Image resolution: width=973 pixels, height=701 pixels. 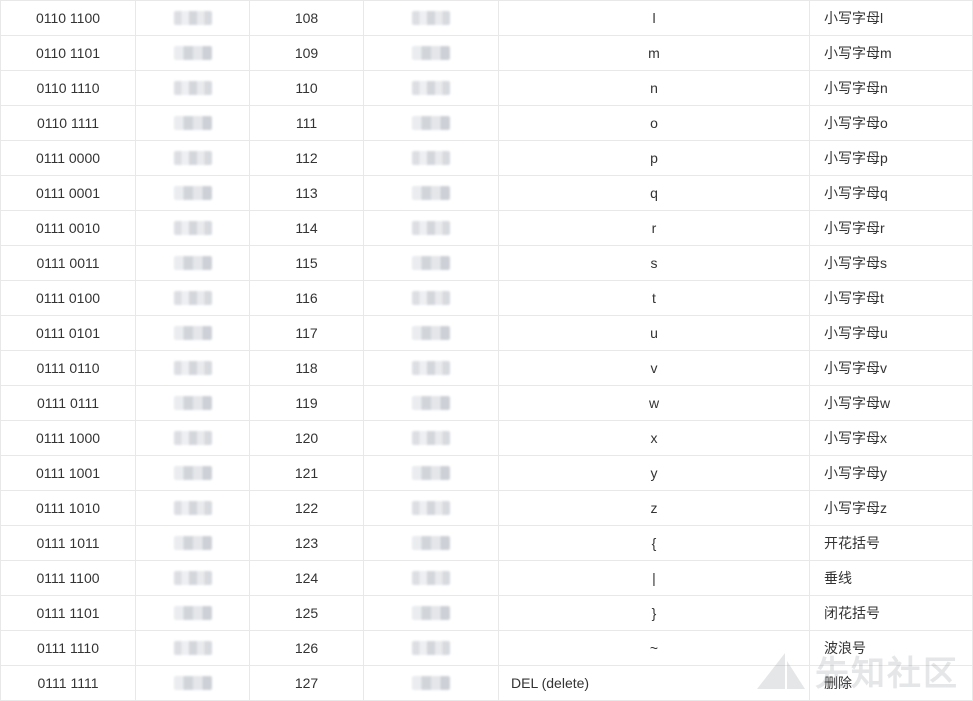 I want to click on binary-cell: 0111 1111, so click(x=68, y=683).